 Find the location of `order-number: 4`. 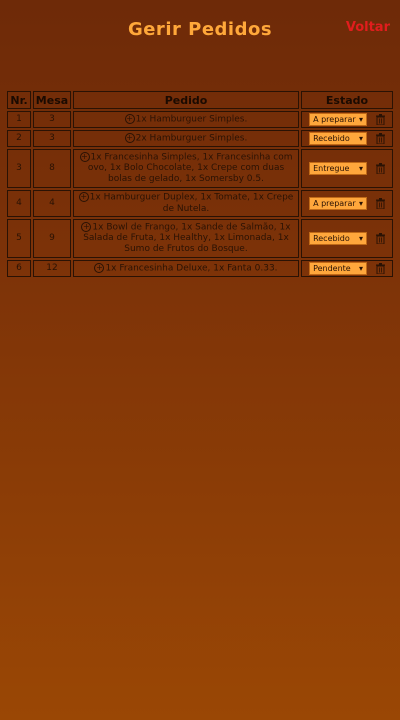

order-number: 4 is located at coordinates (19, 203).